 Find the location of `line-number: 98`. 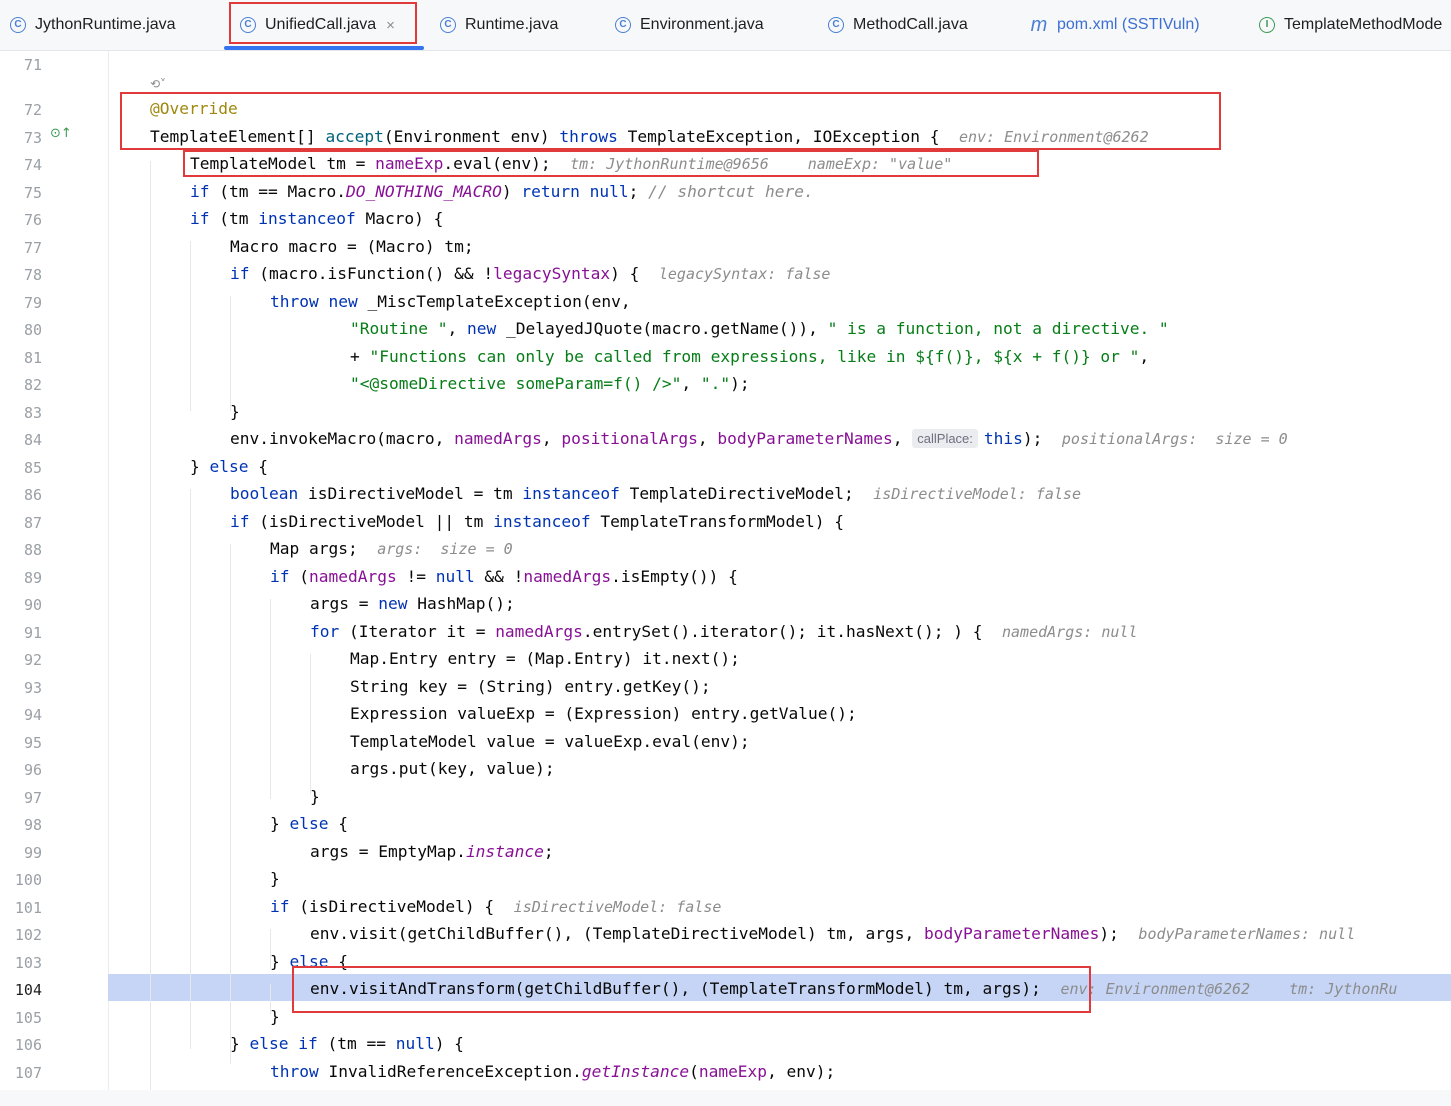

line-number: 98 is located at coordinates (21, 825).